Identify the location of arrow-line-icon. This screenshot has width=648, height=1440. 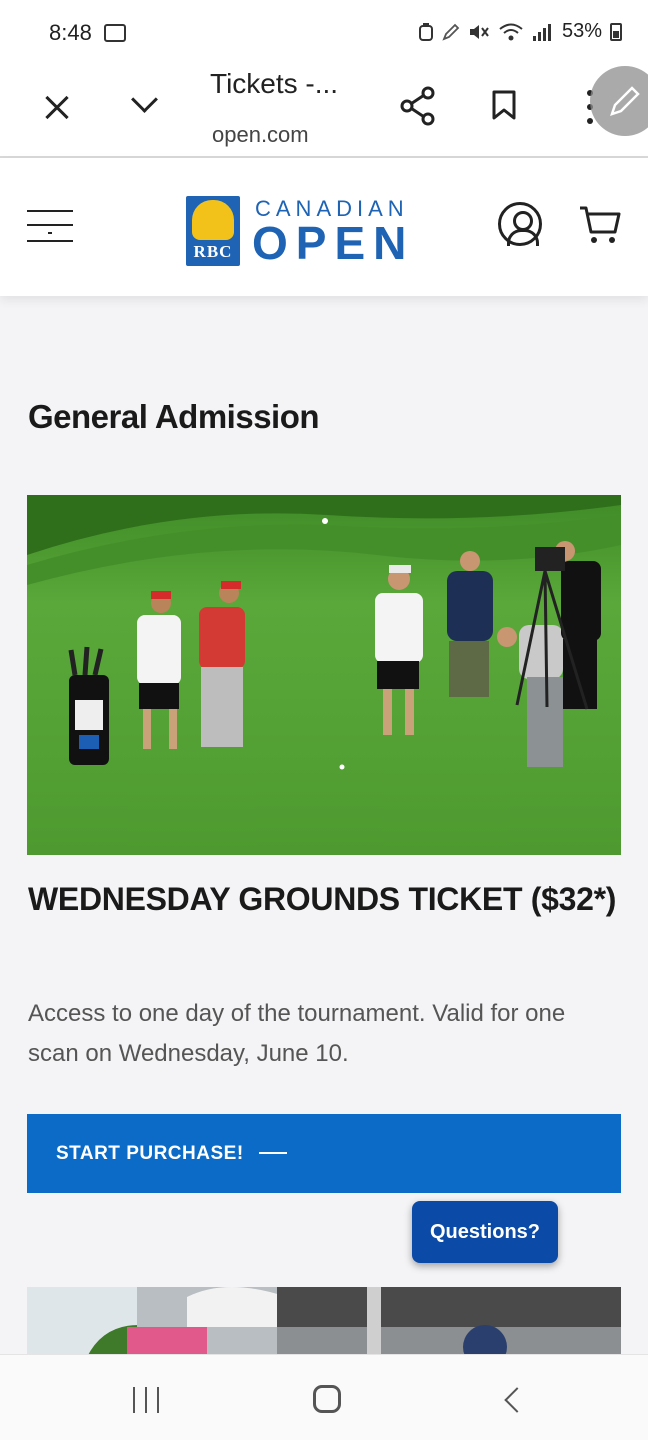
(273, 1153).